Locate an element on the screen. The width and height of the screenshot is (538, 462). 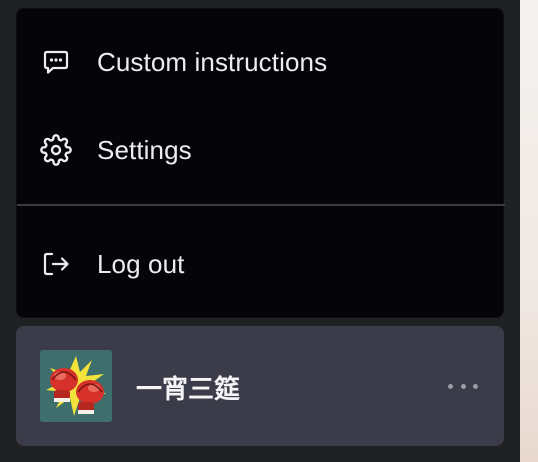
menu-item-label: Log out is located at coordinates (141, 263).